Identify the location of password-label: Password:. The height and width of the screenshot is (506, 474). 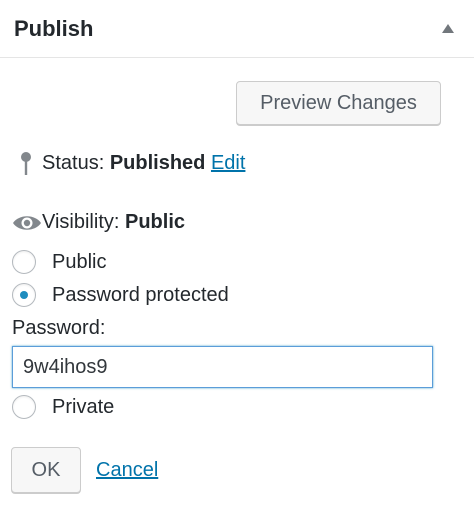
(59, 328).